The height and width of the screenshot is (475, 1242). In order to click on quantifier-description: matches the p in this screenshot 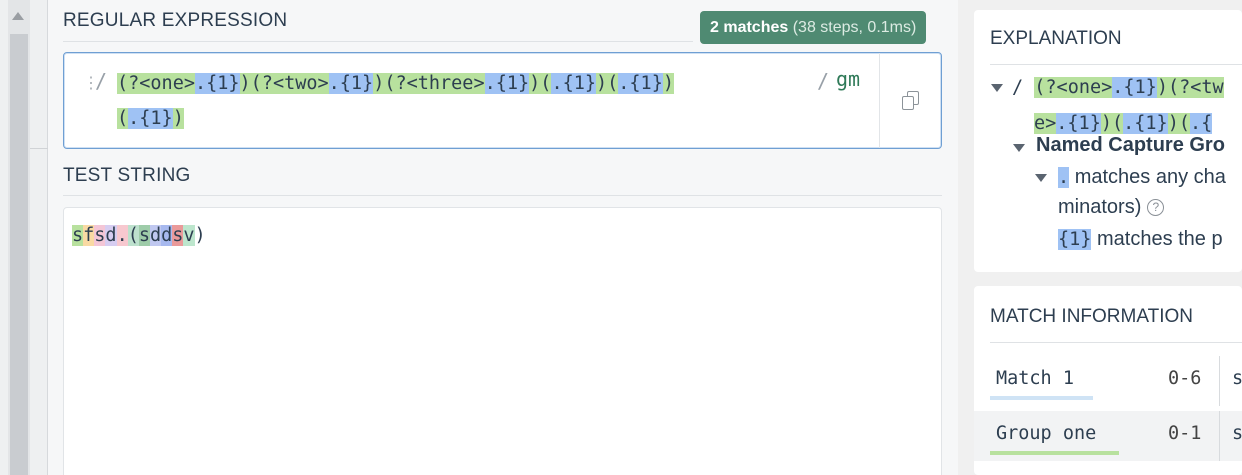, I will do `click(1159, 239)`.